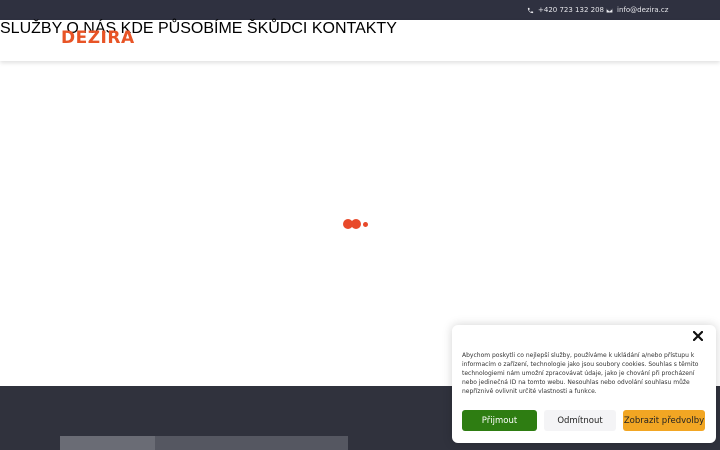 This screenshot has width=720, height=450. I want to click on accept-button: Přijmout, so click(499, 420).